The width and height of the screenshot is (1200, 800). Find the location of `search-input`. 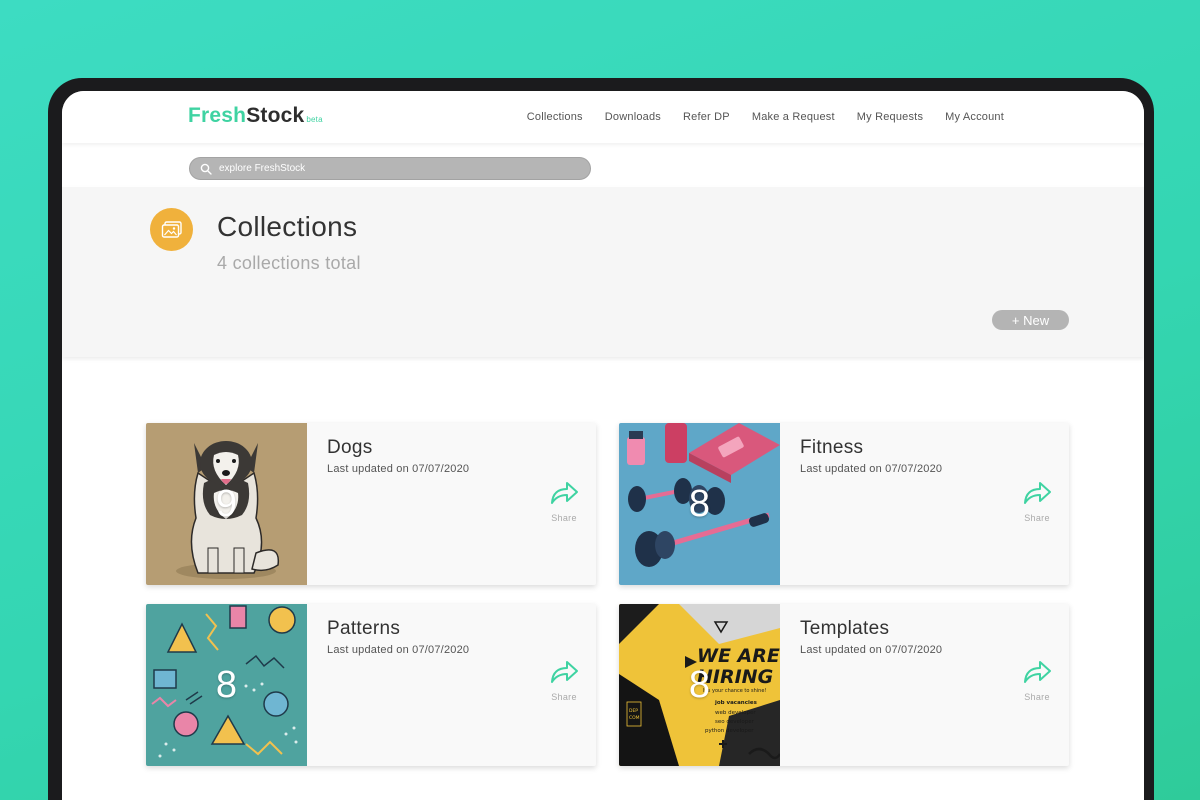

search-input is located at coordinates (389, 168).